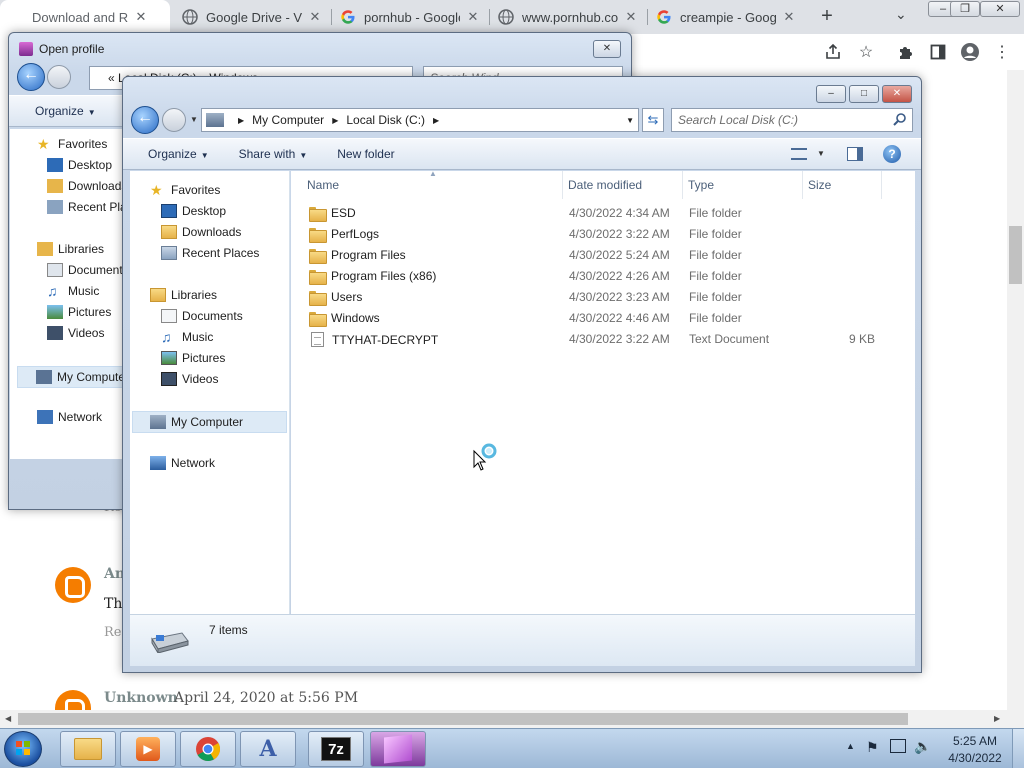  Describe the element at coordinates (365, 154) in the screenshot. I see `new-folder-button: New folder` at that location.